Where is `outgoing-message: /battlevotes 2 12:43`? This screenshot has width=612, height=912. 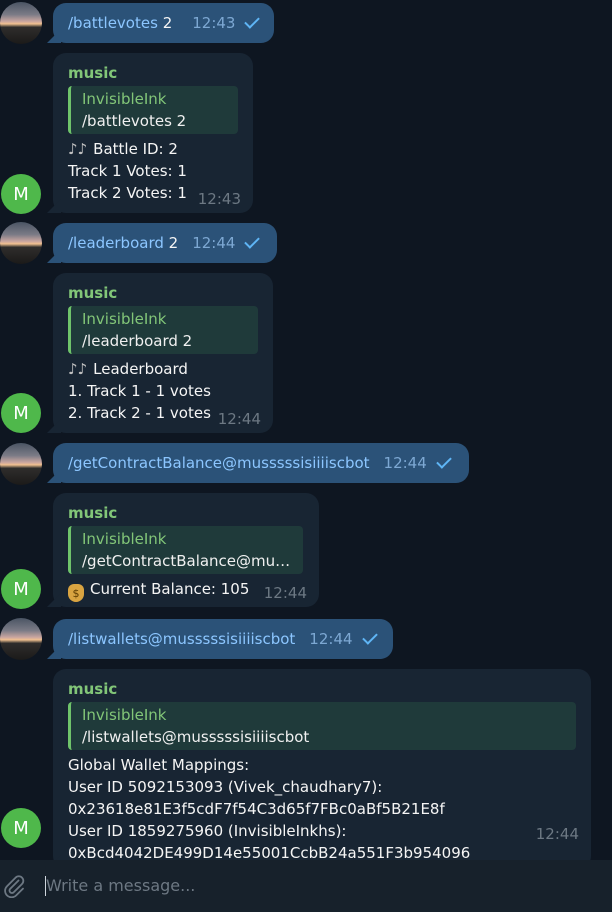 outgoing-message: /battlevotes 2 12:43 is located at coordinates (164, 23).